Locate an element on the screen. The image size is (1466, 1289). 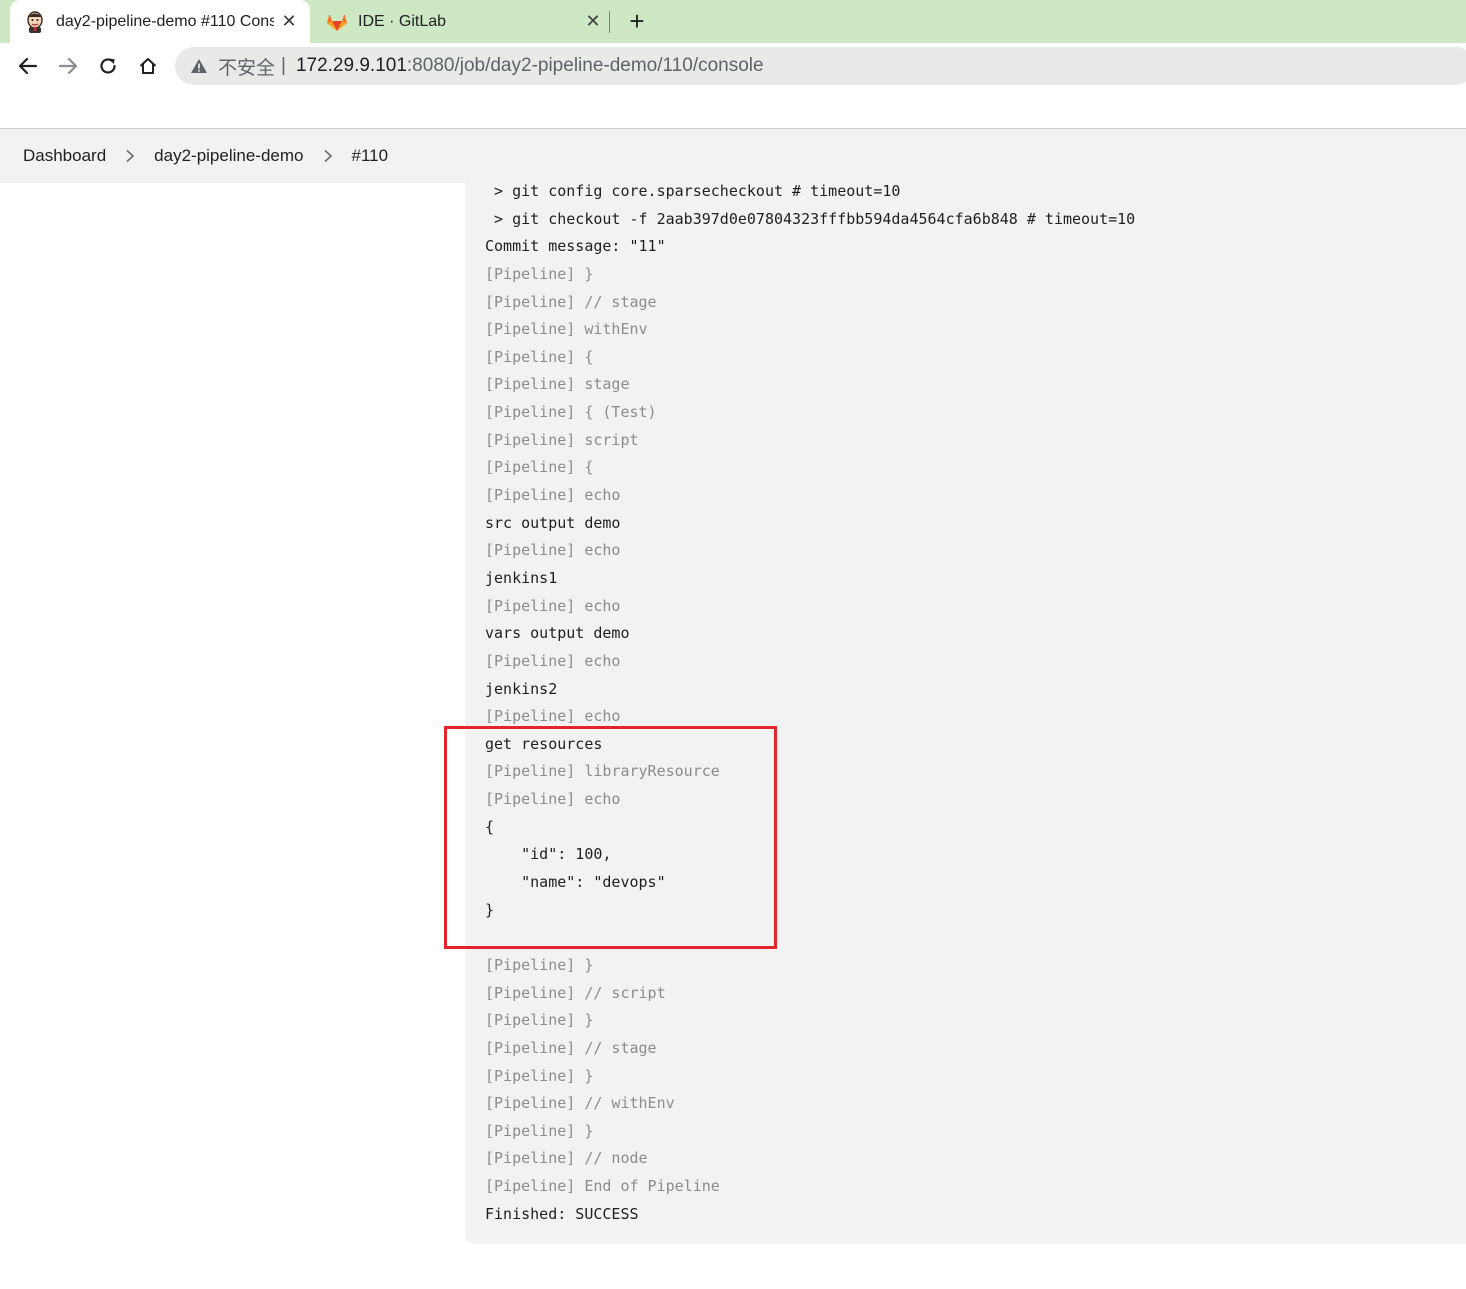
console-output-line: get resources is located at coordinates (544, 743).